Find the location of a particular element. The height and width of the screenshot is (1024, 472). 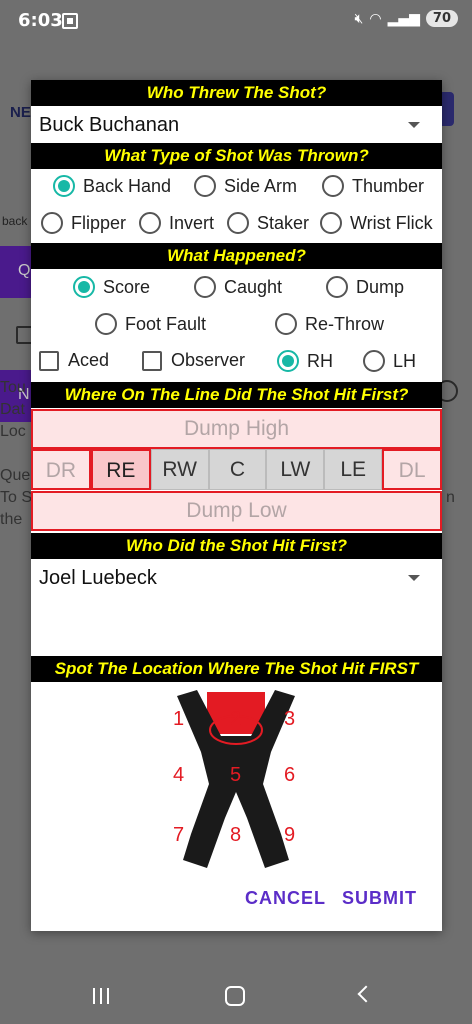

signal-icon: ▂▄▆ is located at coordinates (403, 18).